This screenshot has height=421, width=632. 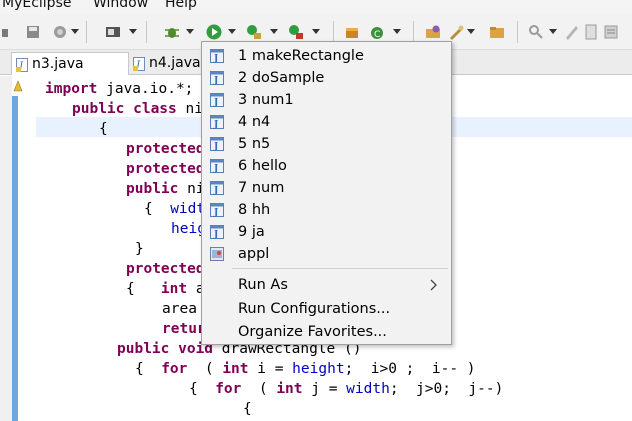 What do you see at coordinates (572, 32) in the screenshot?
I see `pen-icon` at bounding box center [572, 32].